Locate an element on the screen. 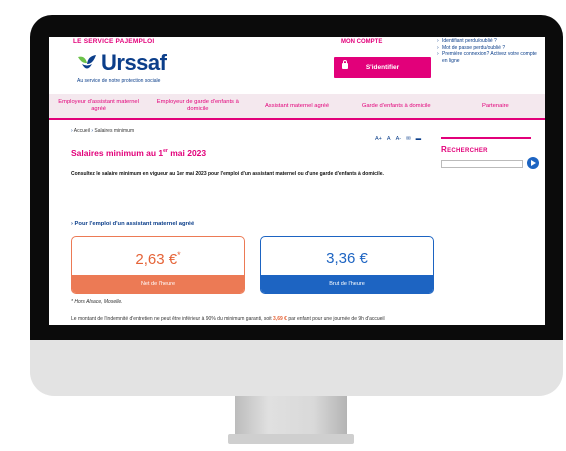 The height and width of the screenshot is (451, 566). site-tagline: LE SERVICE PAJEMPLOI is located at coordinates (114, 41).